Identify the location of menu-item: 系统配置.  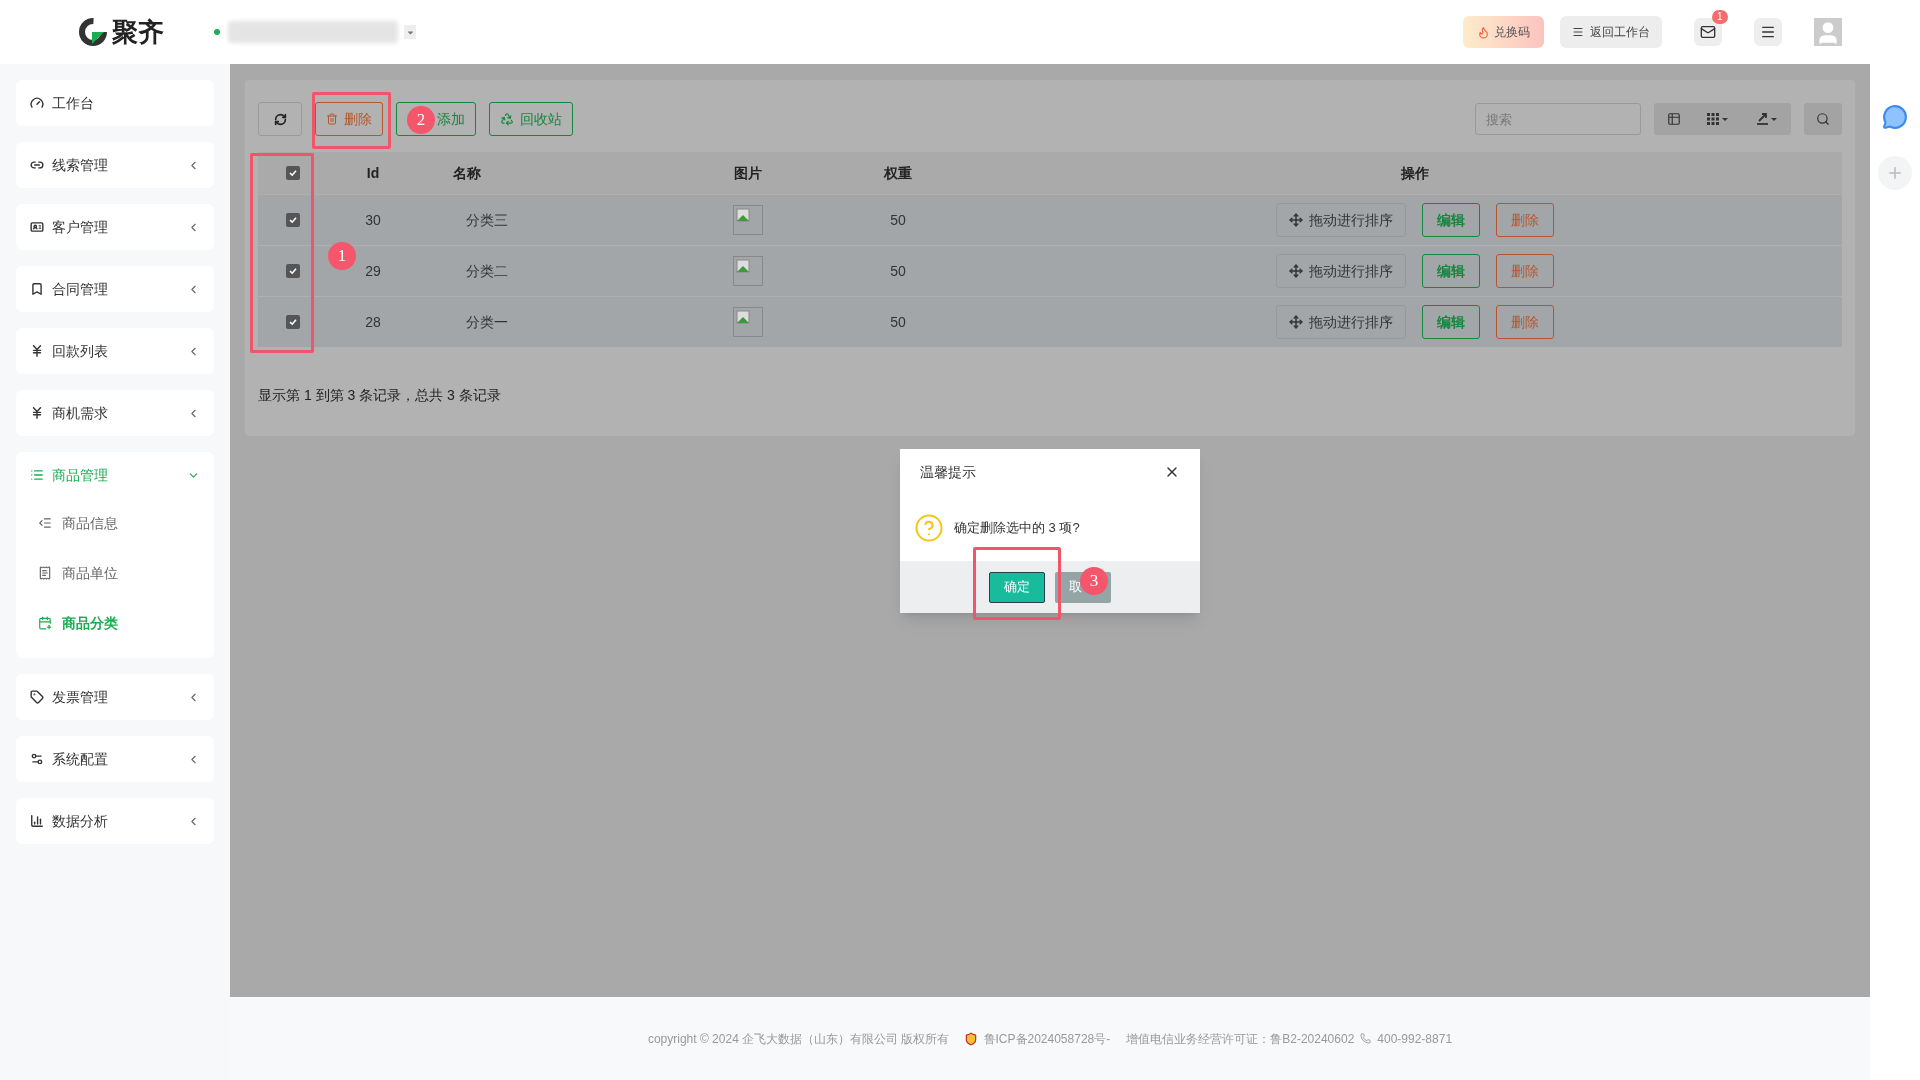
(115, 759).